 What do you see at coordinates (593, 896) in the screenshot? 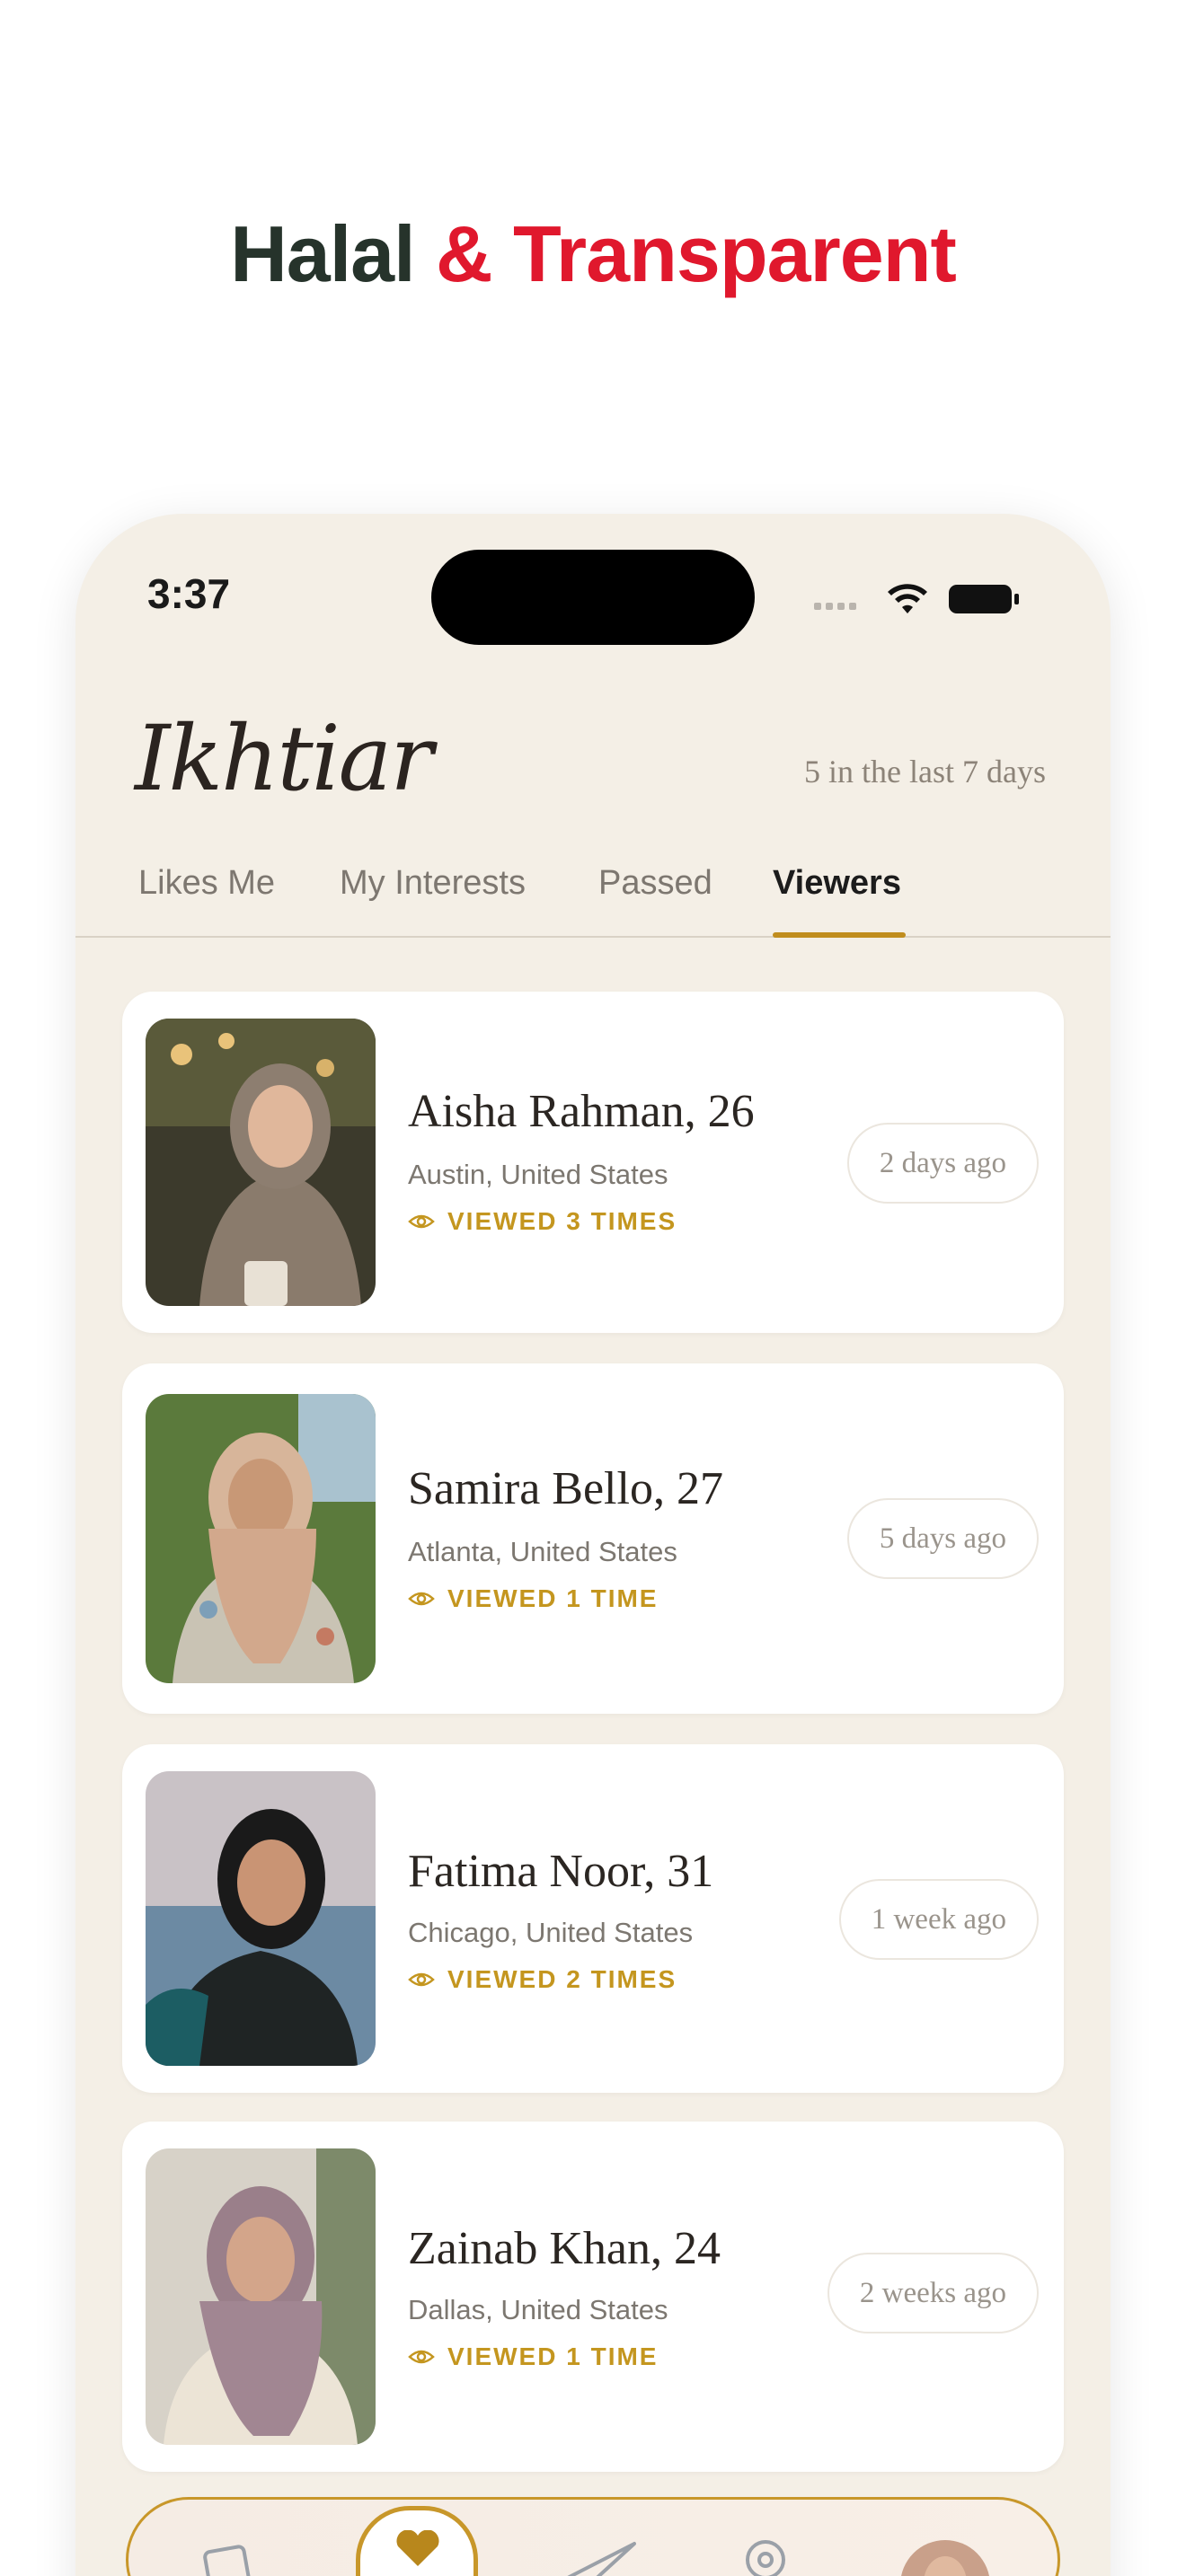
I see `tab-bar: Likes Me My Interests Passed Viewers` at bounding box center [593, 896].